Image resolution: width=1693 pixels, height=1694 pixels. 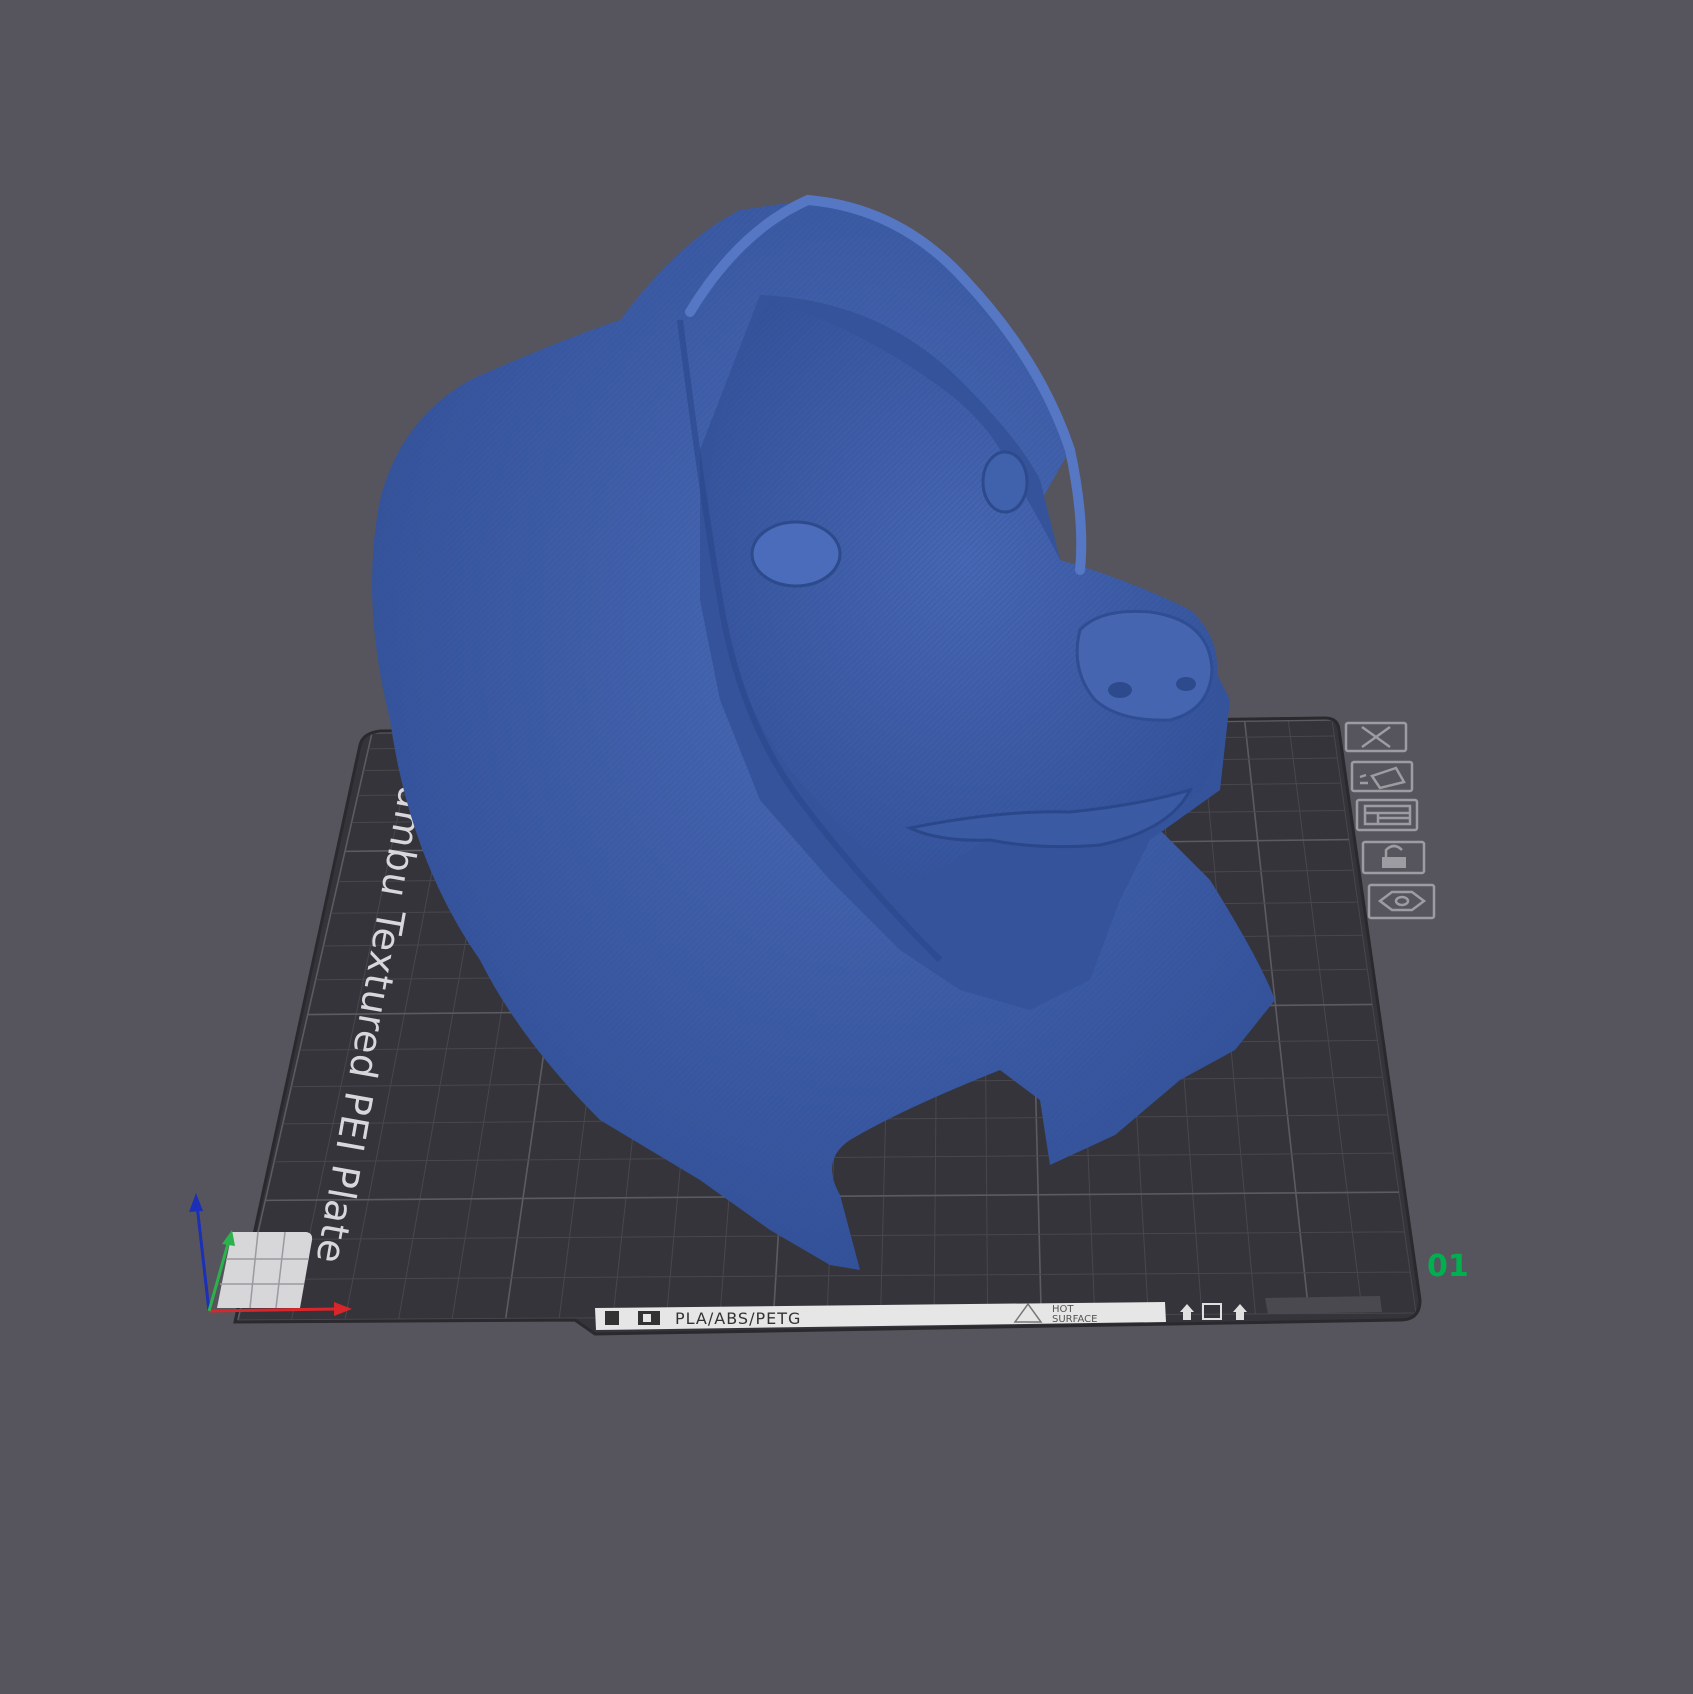 I want to click on z-axis-arrow-icon, so click(x=196, y=1202).